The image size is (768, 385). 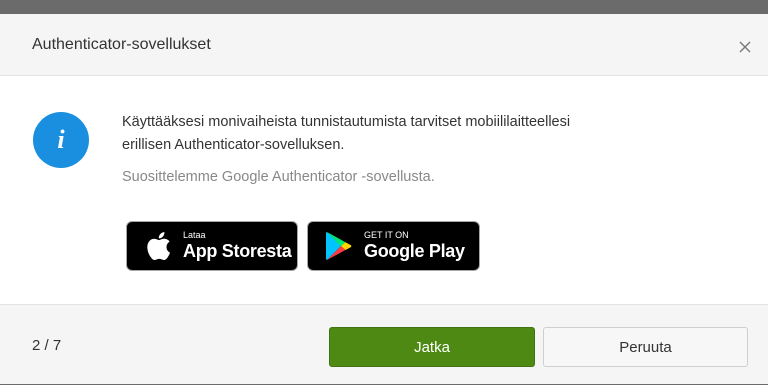 I want to click on app-store-large-label: App Storesta, so click(x=237, y=251).